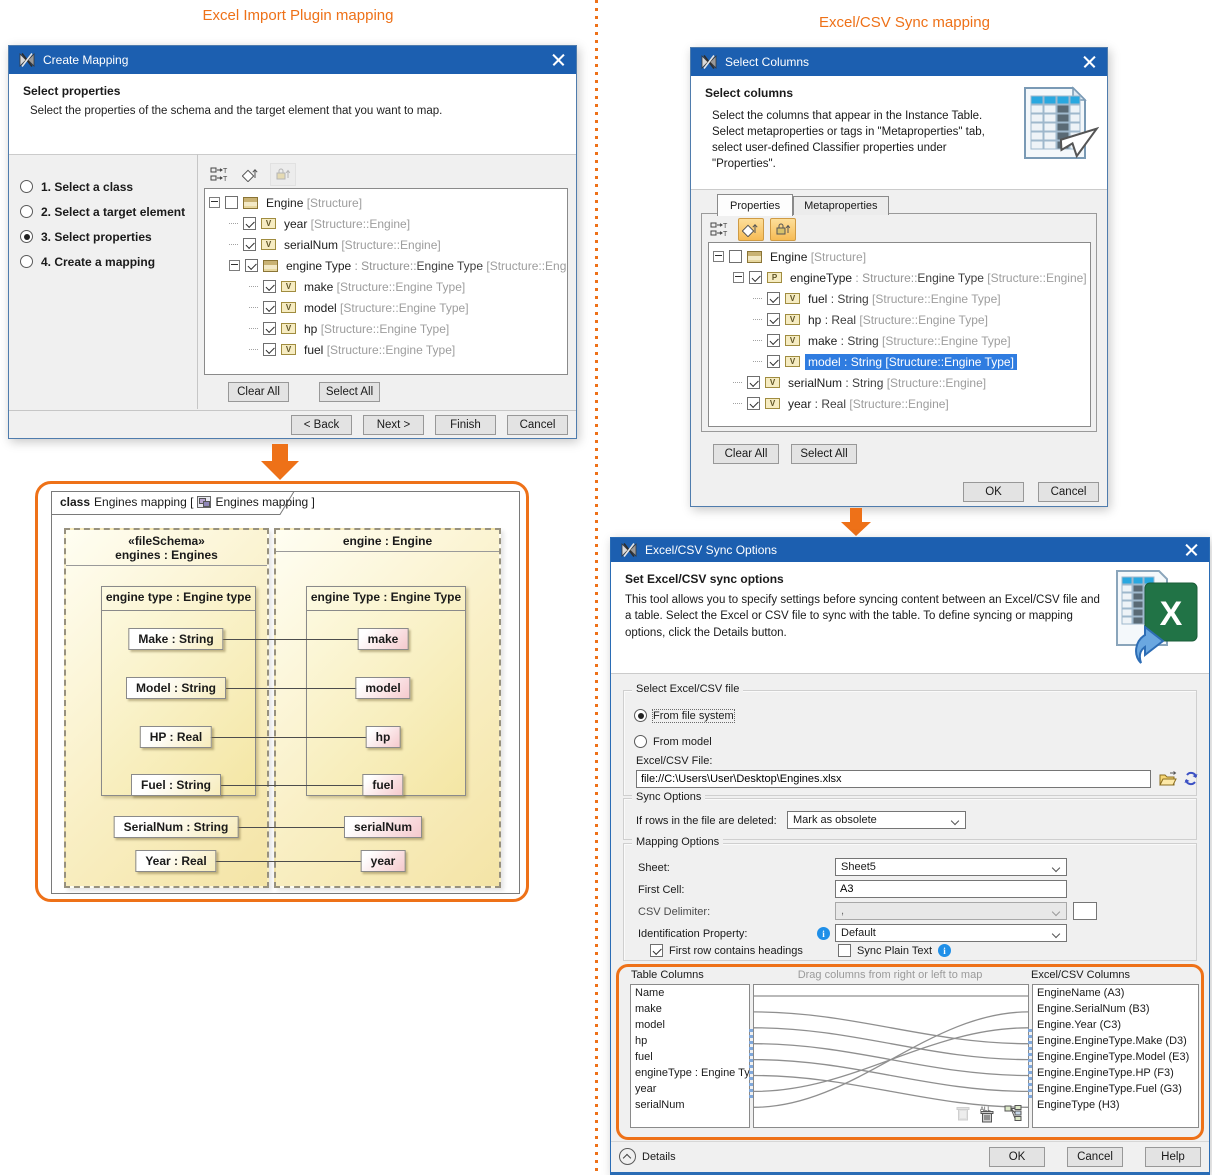 The height and width of the screenshot is (1175, 1212). I want to click on file-path-input, so click(893, 779).